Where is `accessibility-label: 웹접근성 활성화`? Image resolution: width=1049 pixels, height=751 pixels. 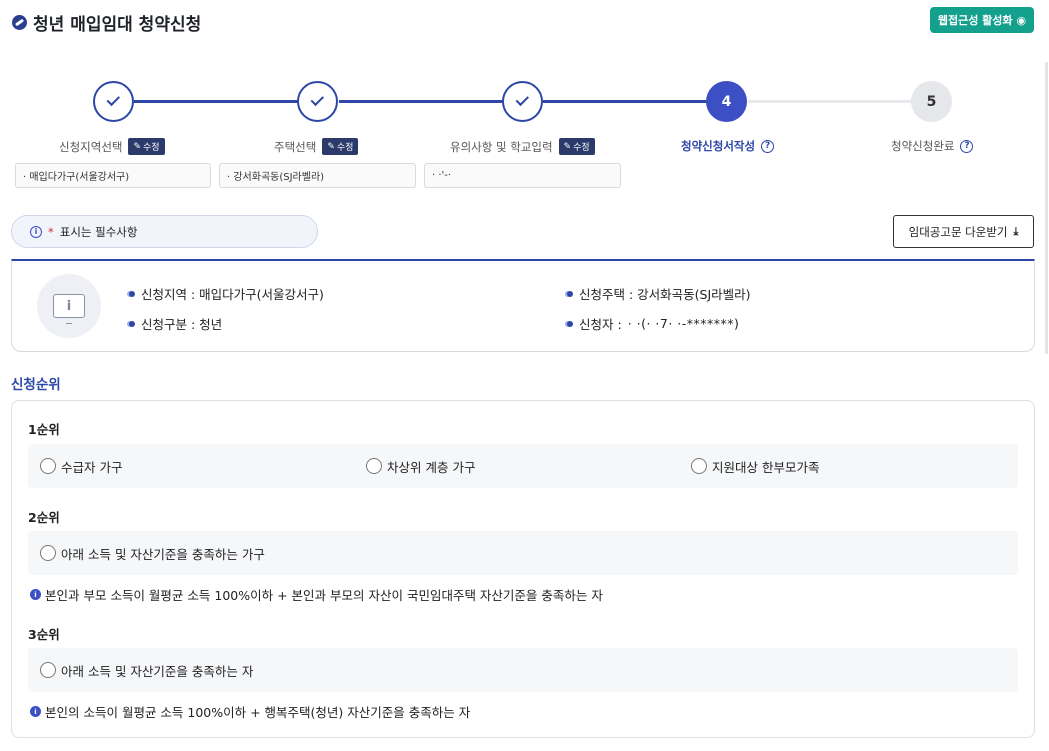
accessibility-label: 웹접근성 활성화 is located at coordinates (975, 20).